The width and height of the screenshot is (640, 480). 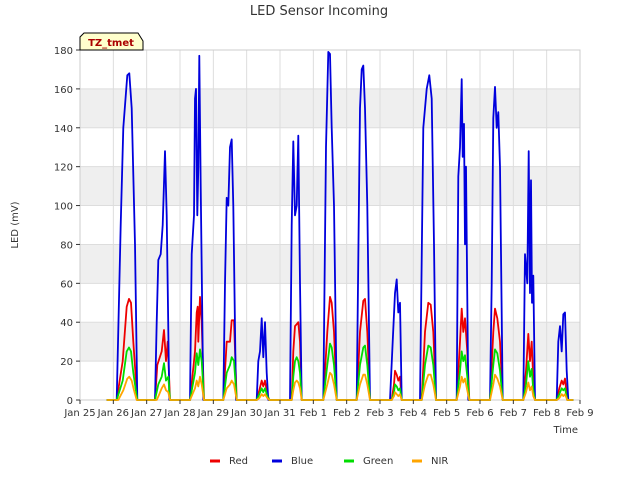 What do you see at coordinates (113, 413) in the screenshot?
I see `x-tick-label: Jan 26` at bounding box center [113, 413].